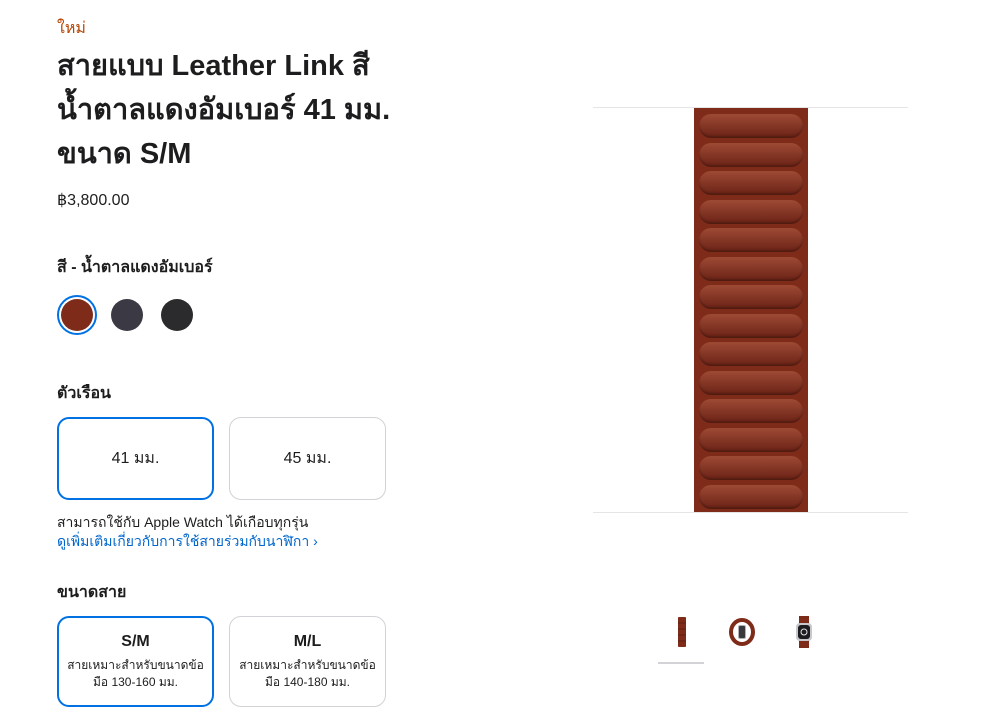 Image resolution: width=995 pixels, height=727 pixels. Describe the element at coordinates (71, 28) in the screenshot. I see `new-badge: ใหม่` at that location.